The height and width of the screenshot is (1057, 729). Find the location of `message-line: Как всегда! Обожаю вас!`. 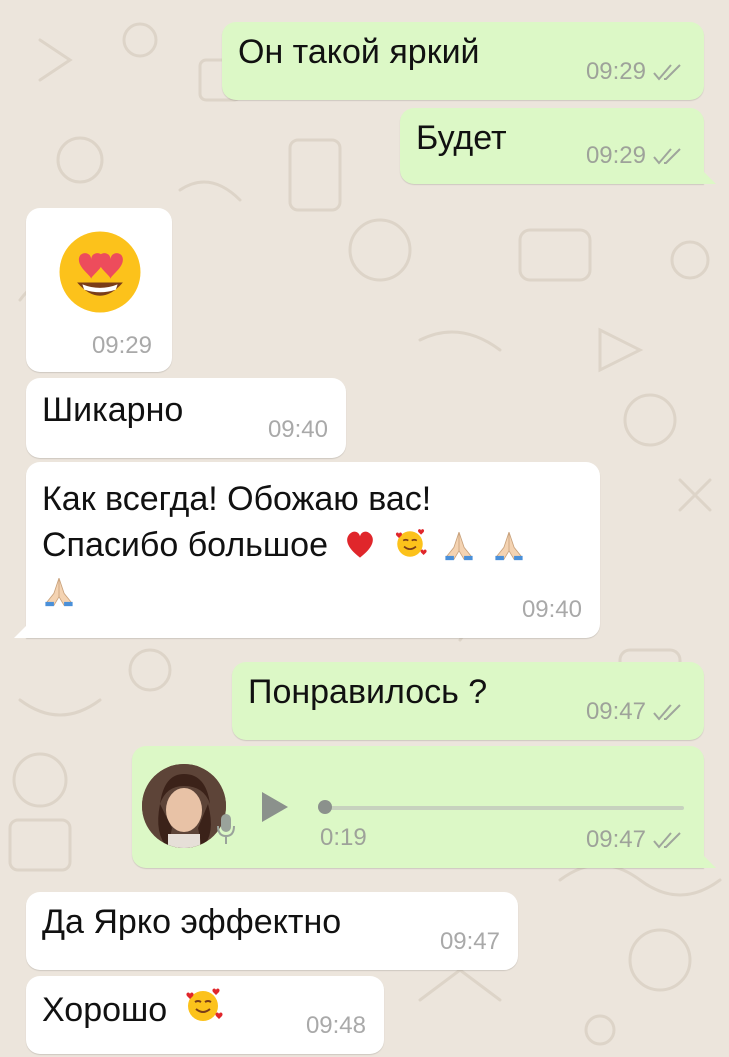

message-line: Как всегда! Обожаю вас! is located at coordinates (237, 499).